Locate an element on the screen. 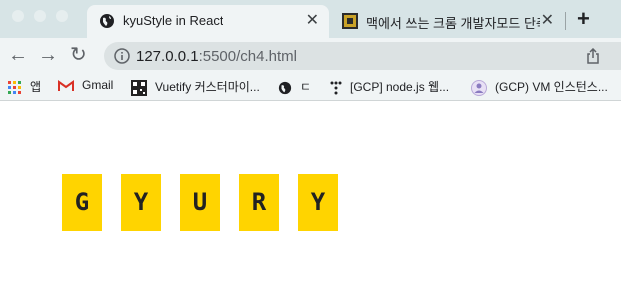  site-favicon-icon is located at coordinates (350, 21).